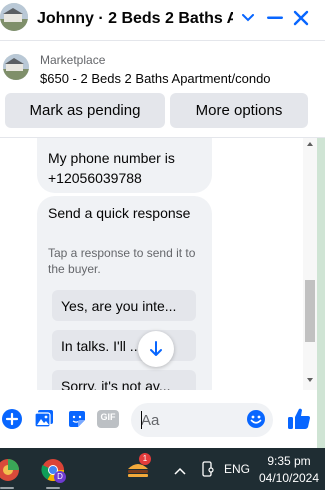 This screenshot has width=325, height=490. I want to click on listing-summary: $650 - 2 Beds 2 Baths Apartment/condo, so click(155, 78).